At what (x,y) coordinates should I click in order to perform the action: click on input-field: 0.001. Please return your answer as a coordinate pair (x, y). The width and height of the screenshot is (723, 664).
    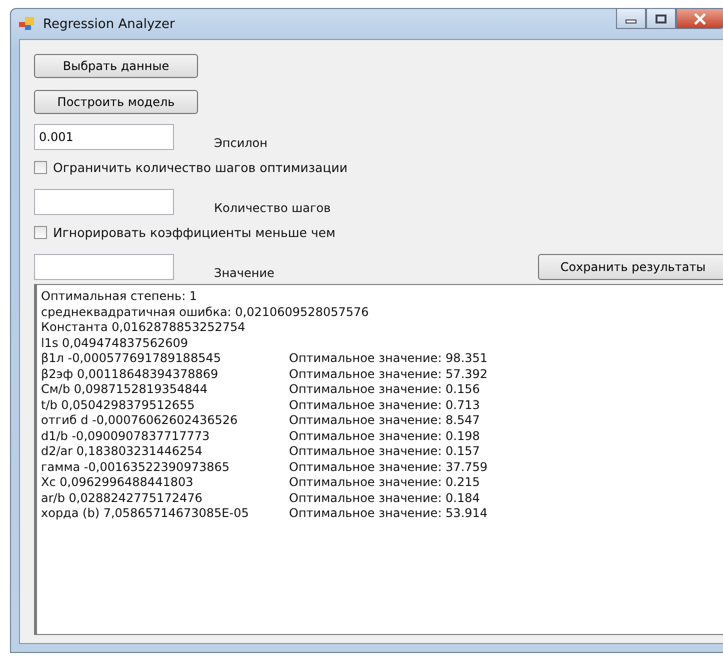
    Looking at the image, I should click on (104, 137).